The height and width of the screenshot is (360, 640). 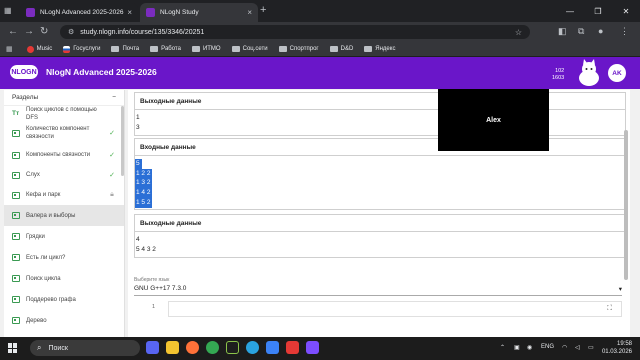 What do you see at coordinates (39, 49) in the screenshot?
I see `bookmark-music: Music` at bounding box center [39, 49].